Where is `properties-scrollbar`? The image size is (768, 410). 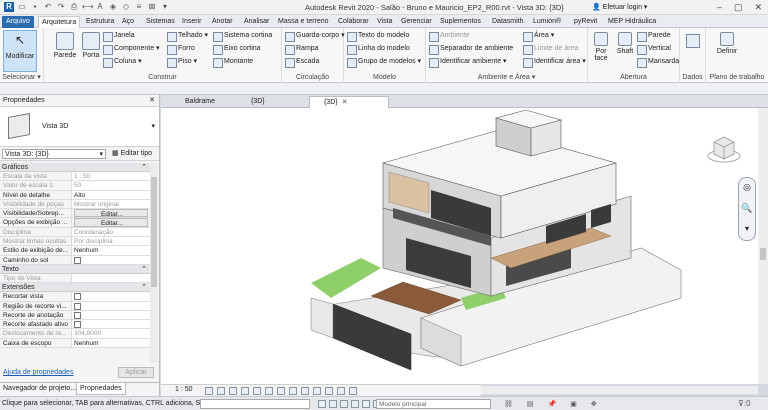
properties-scrollbar is located at coordinates (154, 263).